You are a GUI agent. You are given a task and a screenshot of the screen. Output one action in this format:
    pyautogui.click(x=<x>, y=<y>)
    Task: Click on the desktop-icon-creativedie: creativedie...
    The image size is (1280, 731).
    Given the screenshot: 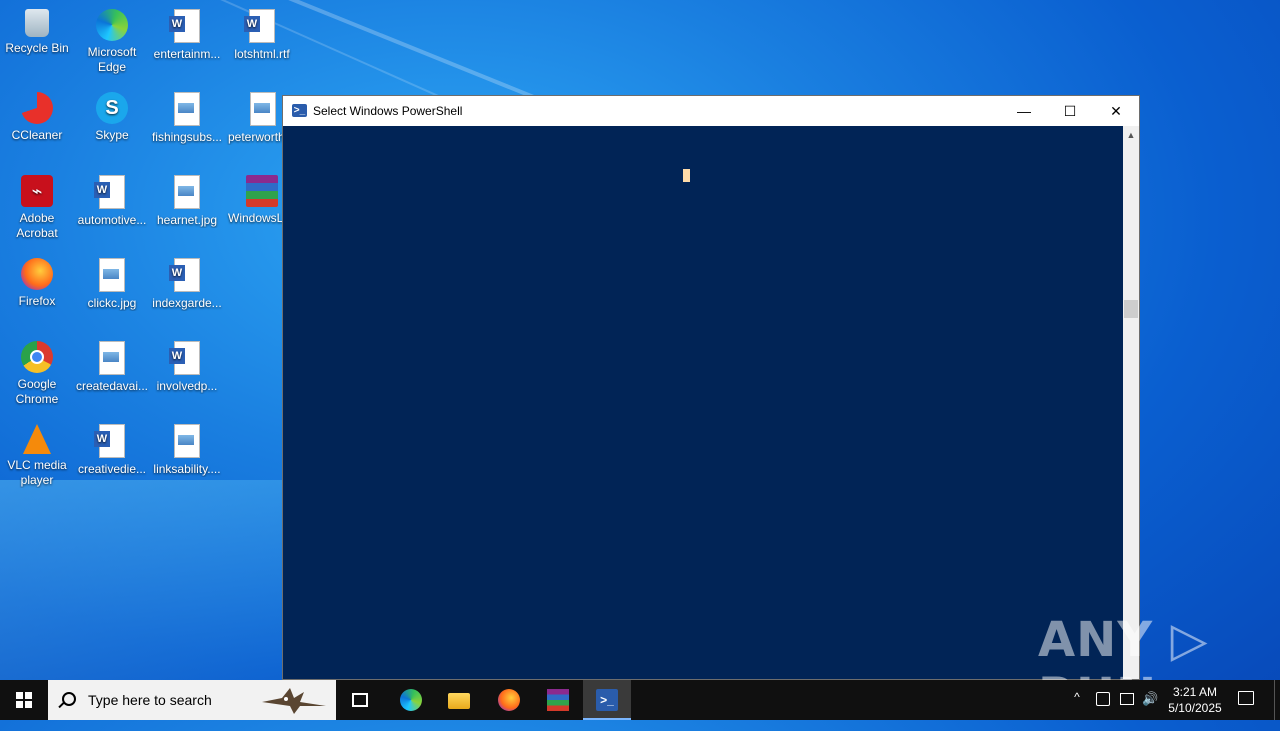 What is the action you would take?
    pyautogui.click(x=112, y=447)
    